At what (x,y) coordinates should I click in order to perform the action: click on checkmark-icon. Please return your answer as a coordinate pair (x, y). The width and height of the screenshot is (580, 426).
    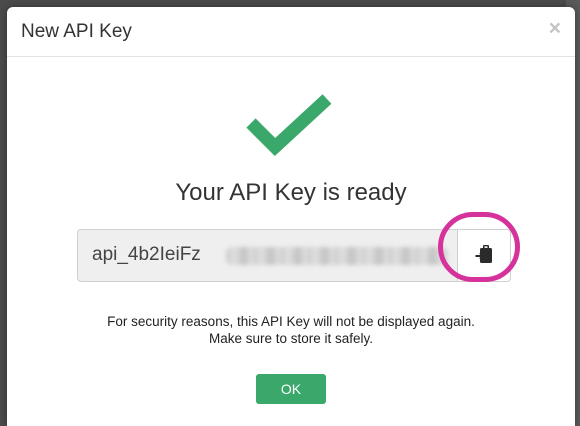
    Looking at the image, I should click on (289, 125).